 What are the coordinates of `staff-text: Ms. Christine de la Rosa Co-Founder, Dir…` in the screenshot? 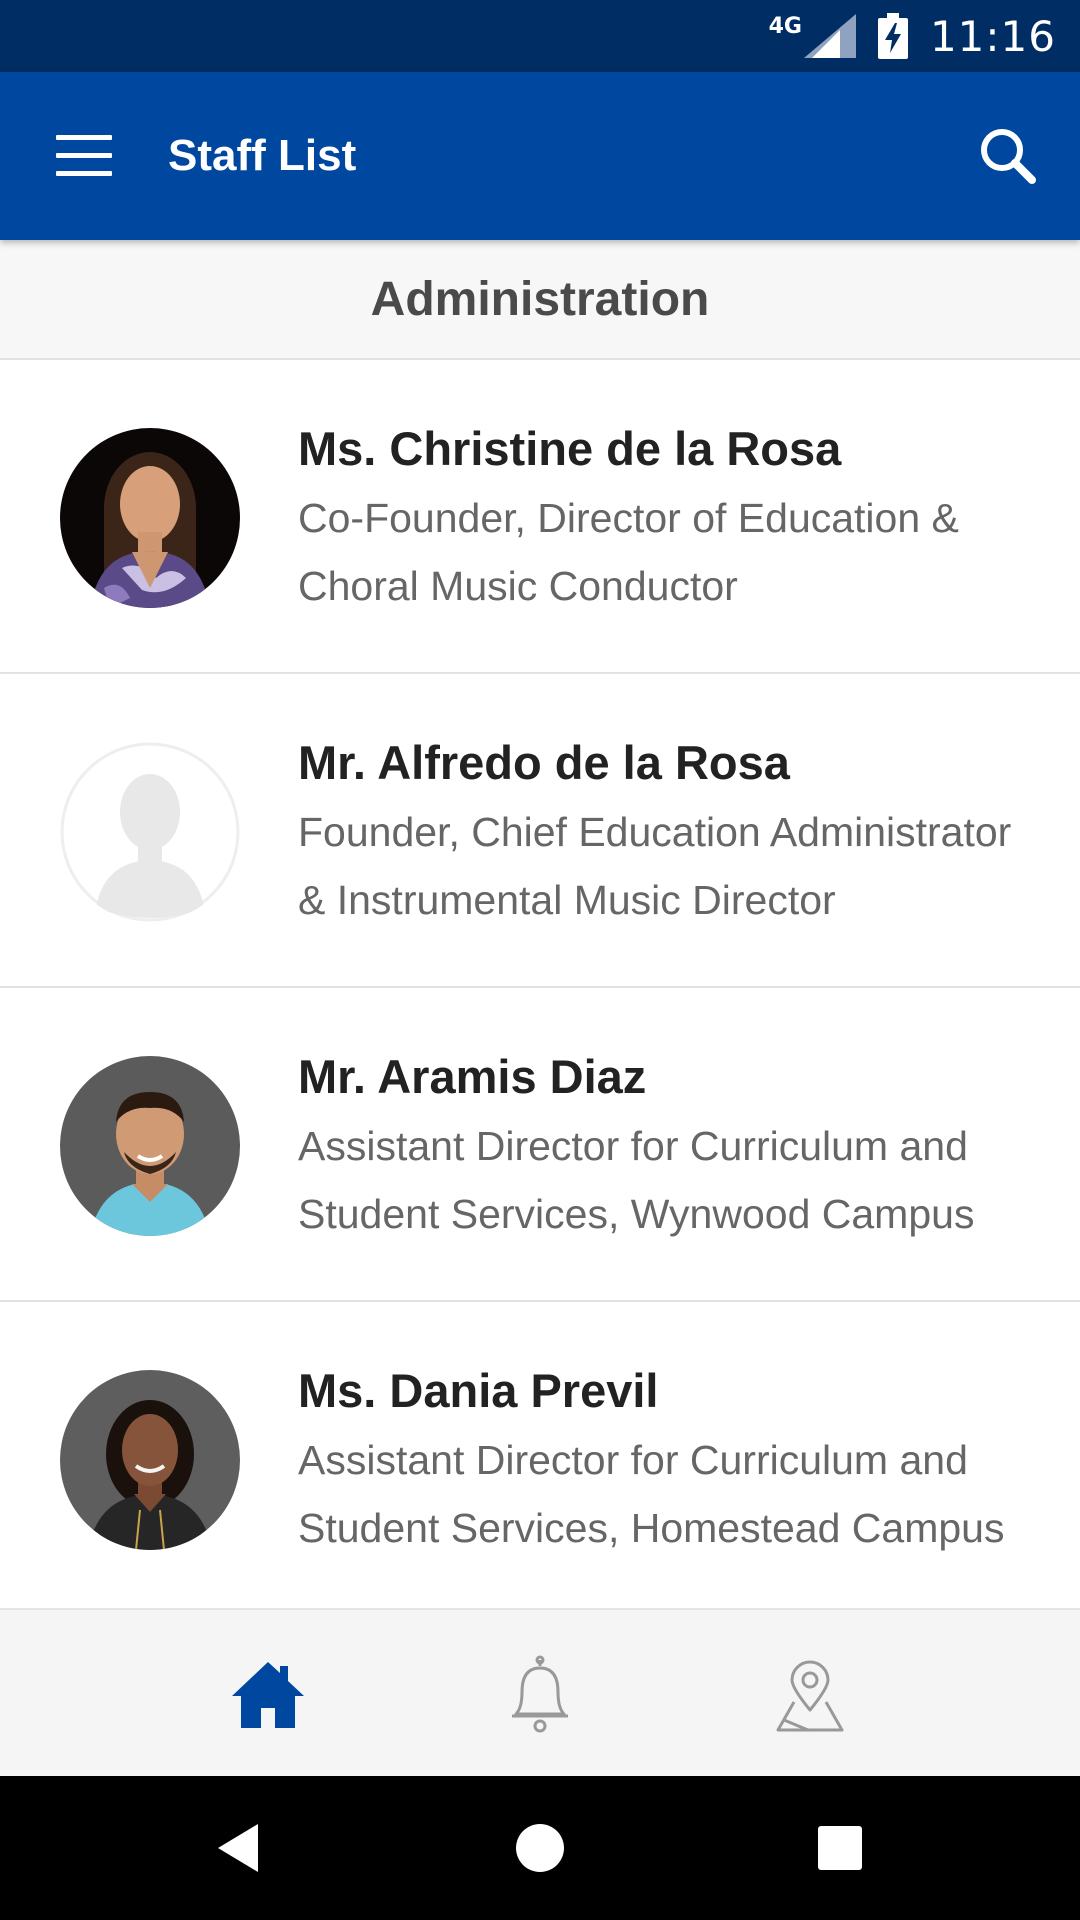 It's located at (658, 519).